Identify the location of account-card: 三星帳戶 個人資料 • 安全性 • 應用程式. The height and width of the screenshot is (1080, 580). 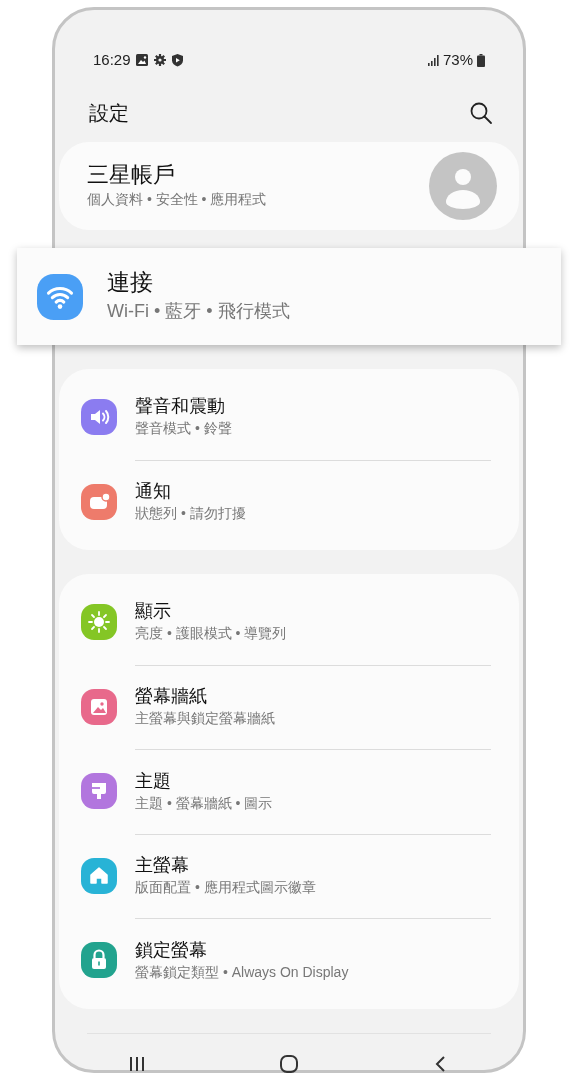
(289, 186).